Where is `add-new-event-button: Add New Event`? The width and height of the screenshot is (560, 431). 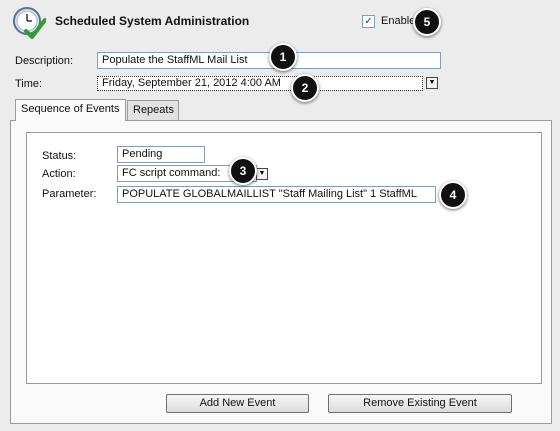 add-new-event-button: Add New Event is located at coordinates (237, 403).